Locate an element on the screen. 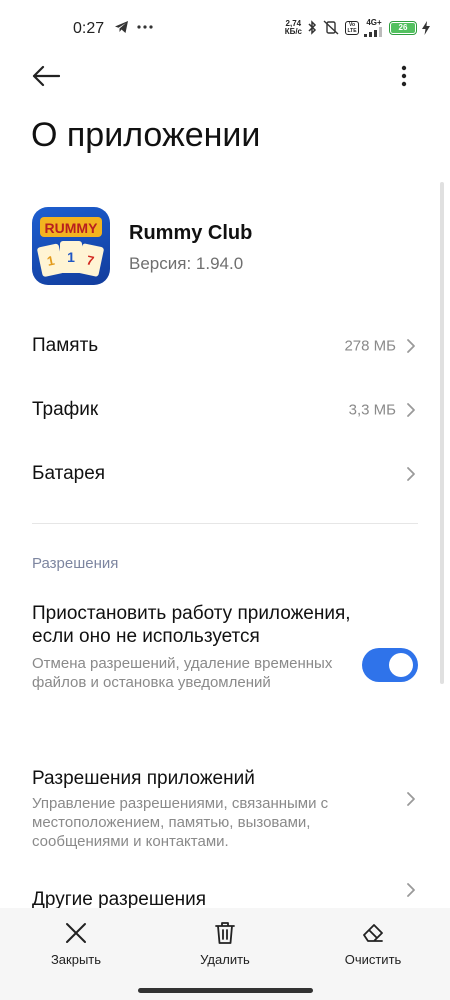  home-indicator is located at coordinates (225, 990).